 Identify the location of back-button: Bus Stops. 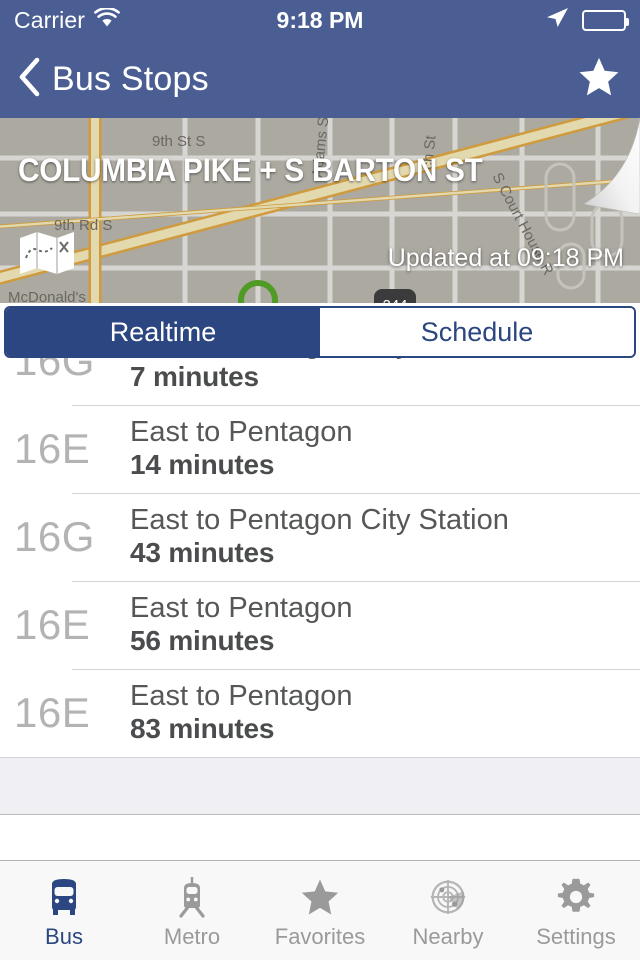
(113, 79).